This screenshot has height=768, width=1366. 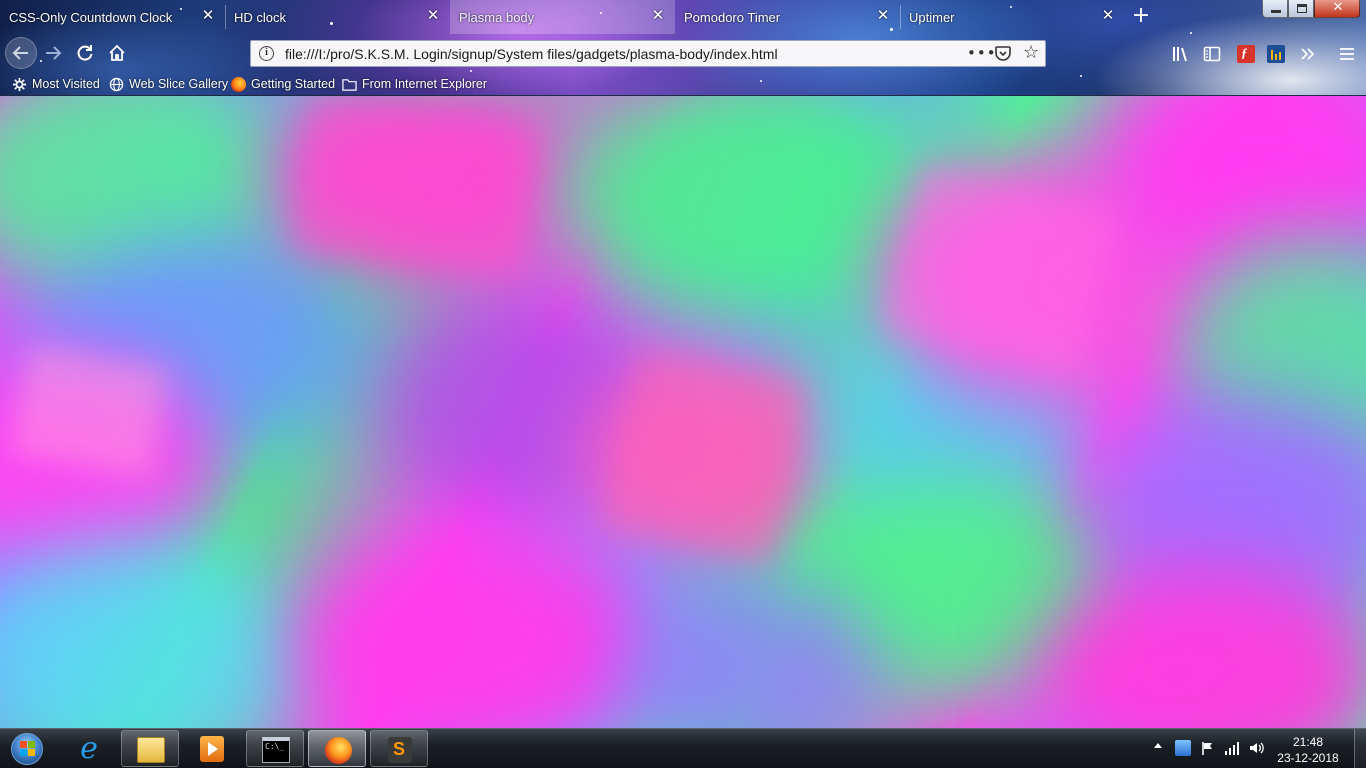 I want to click on sublime-glyph: S, so click(x=399, y=749).